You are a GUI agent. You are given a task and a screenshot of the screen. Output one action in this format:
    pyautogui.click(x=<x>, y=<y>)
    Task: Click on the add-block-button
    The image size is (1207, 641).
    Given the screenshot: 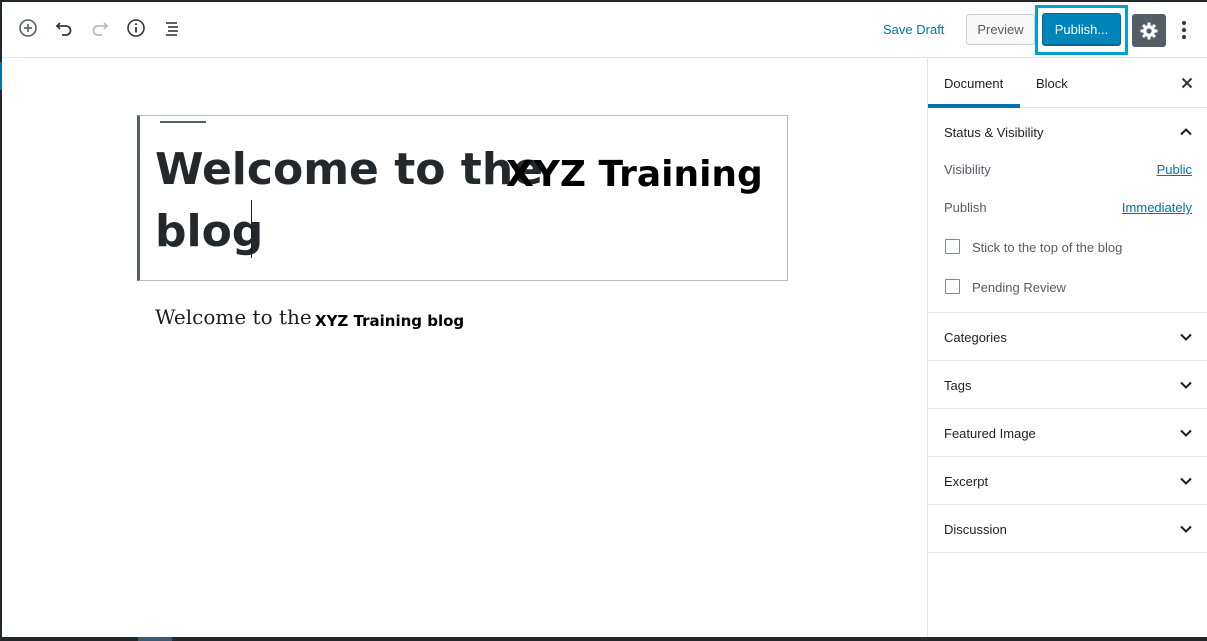 What is the action you would take?
    pyautogui.click(x=28, y=28)
    